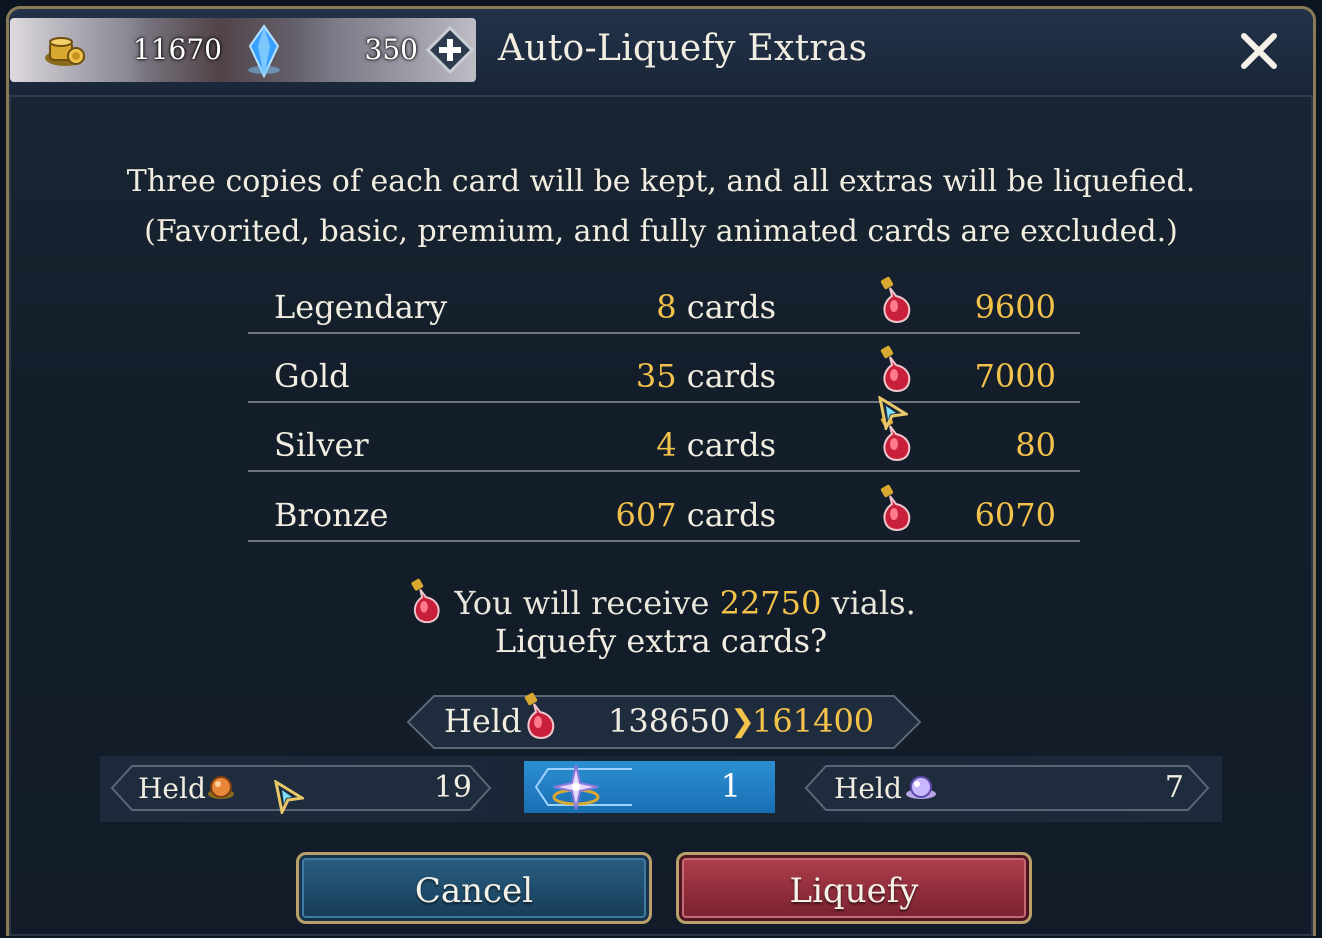  What do you see at coordinates (683, 48) in the screenshot?
I see `dialog-title: Auto-Liquefy Extras` at bounding box center [683, 48].